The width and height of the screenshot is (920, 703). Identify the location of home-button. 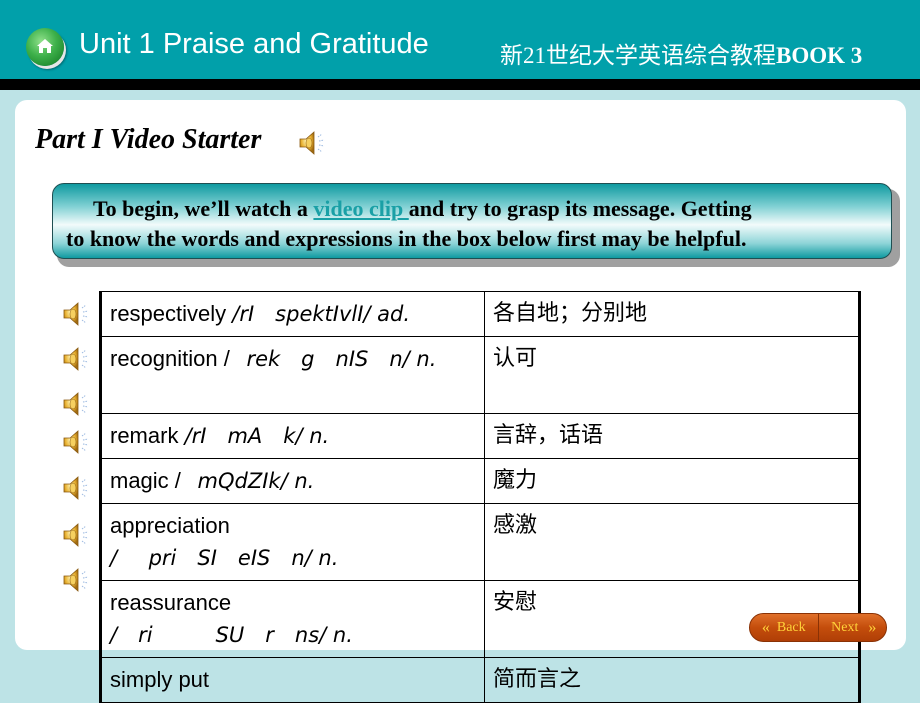
(45, 47).